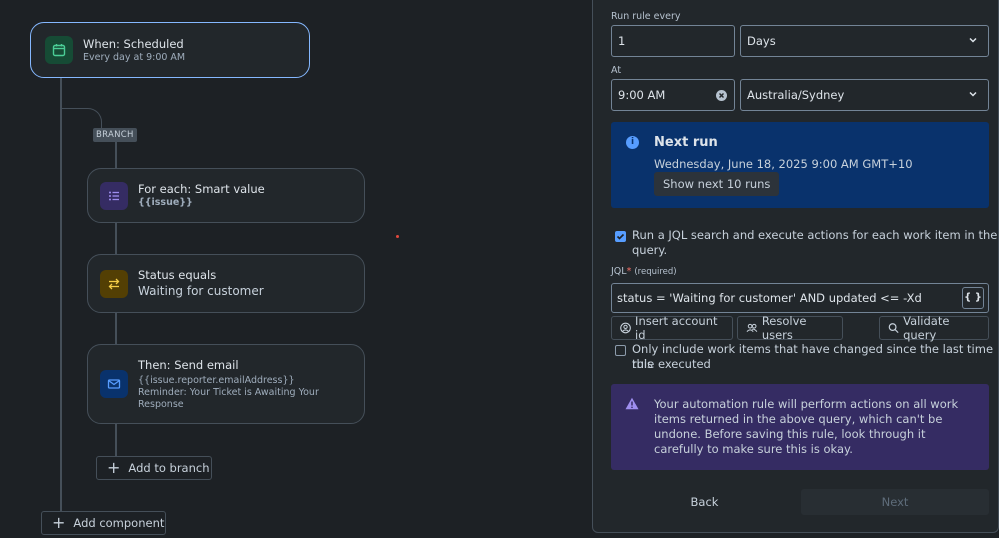 The width and height of the screenshot is (999, 538). Describe the element at coordinates (676, 328) in the screenshot. I see `insert-account-id-label: Insert account id` at that location.